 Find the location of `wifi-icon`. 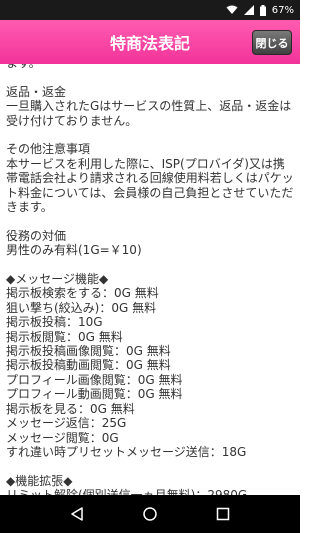

wifi-icon is located at coordinates (232, 9).